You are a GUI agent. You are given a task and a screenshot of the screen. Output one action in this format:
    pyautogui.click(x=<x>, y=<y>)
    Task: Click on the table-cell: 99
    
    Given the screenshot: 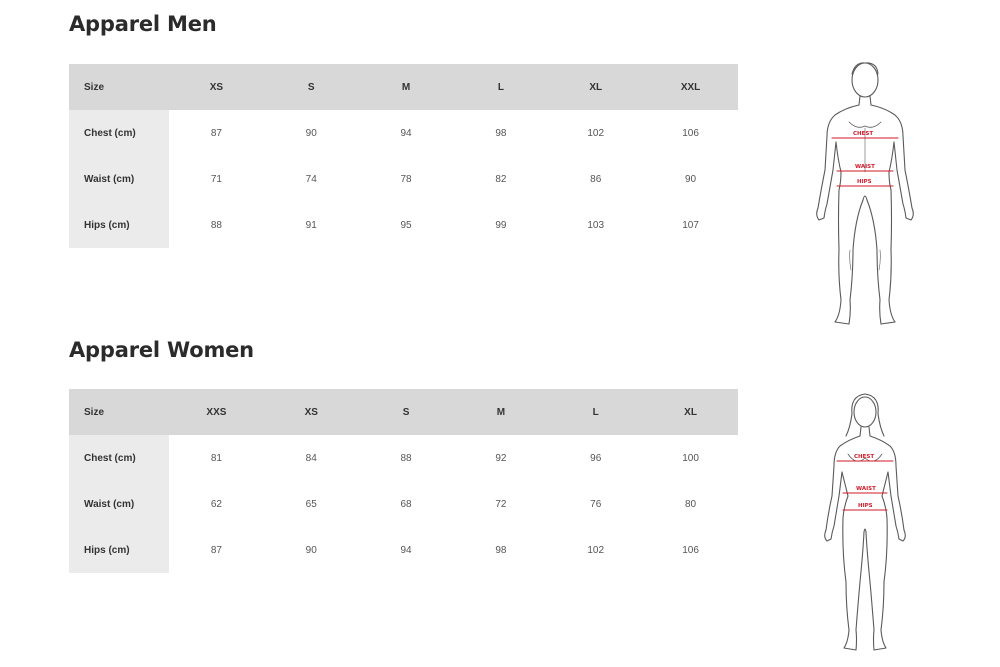 What is the action you would take?
    pyautogui.click(x=501, y=225)
    